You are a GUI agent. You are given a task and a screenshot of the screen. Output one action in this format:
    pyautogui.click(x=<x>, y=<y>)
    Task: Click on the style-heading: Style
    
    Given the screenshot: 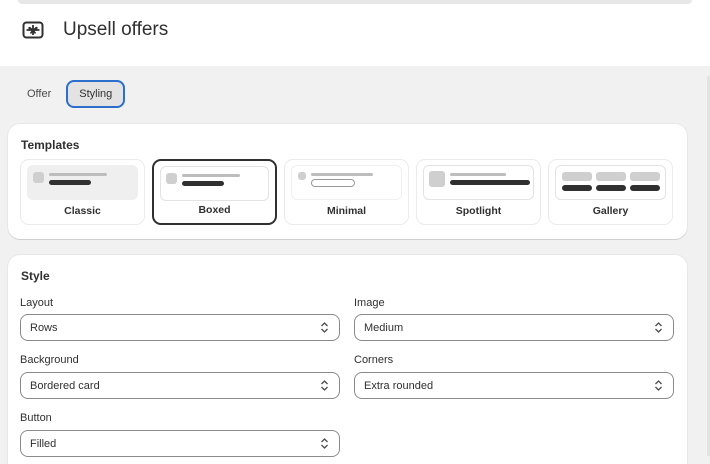 What is the action you would take?
    pyautogui.click(x=35, y=276)
    